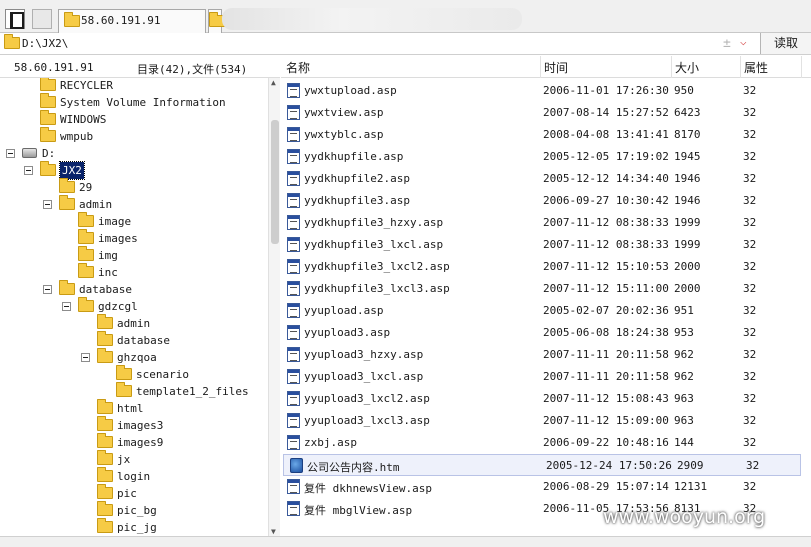 Image resolution: width=811 pixels, height=547 pixels. What do you see at coordinates (134, 119) in the screenshot?
I see `tree-node: WINDOWS` at bounding box center [134, 119].